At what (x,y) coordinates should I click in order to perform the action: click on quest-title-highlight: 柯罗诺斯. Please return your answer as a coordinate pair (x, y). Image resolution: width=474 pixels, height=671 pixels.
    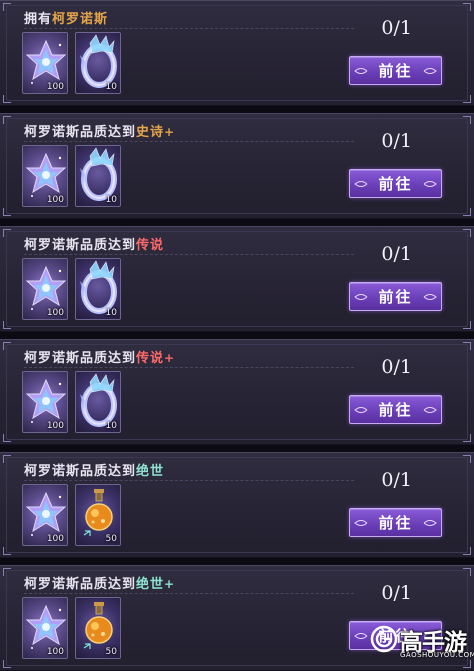
    Looking at the image, I should click on (80, 19).